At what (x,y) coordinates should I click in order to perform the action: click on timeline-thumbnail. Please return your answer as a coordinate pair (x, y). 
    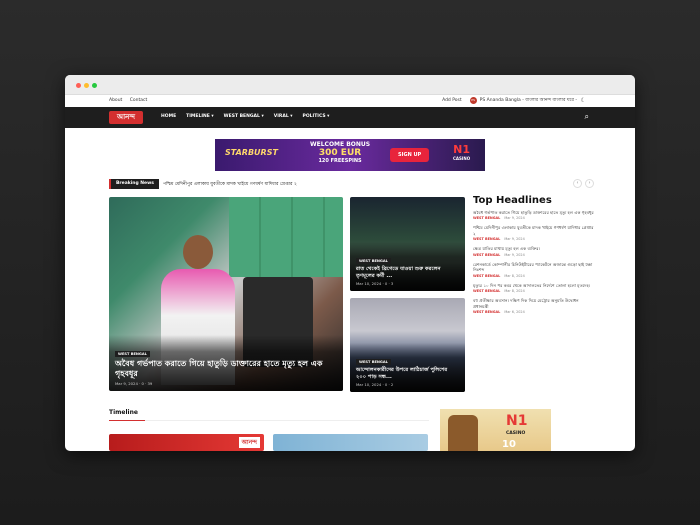
    Looking at the image, I should click on (350, 442).